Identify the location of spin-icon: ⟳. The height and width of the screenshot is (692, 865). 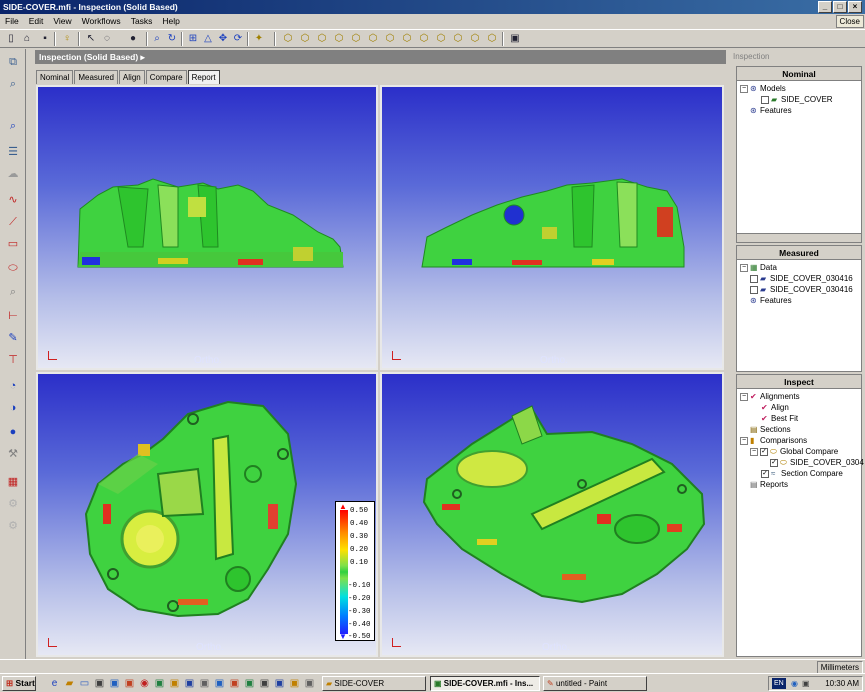
(238, 39).